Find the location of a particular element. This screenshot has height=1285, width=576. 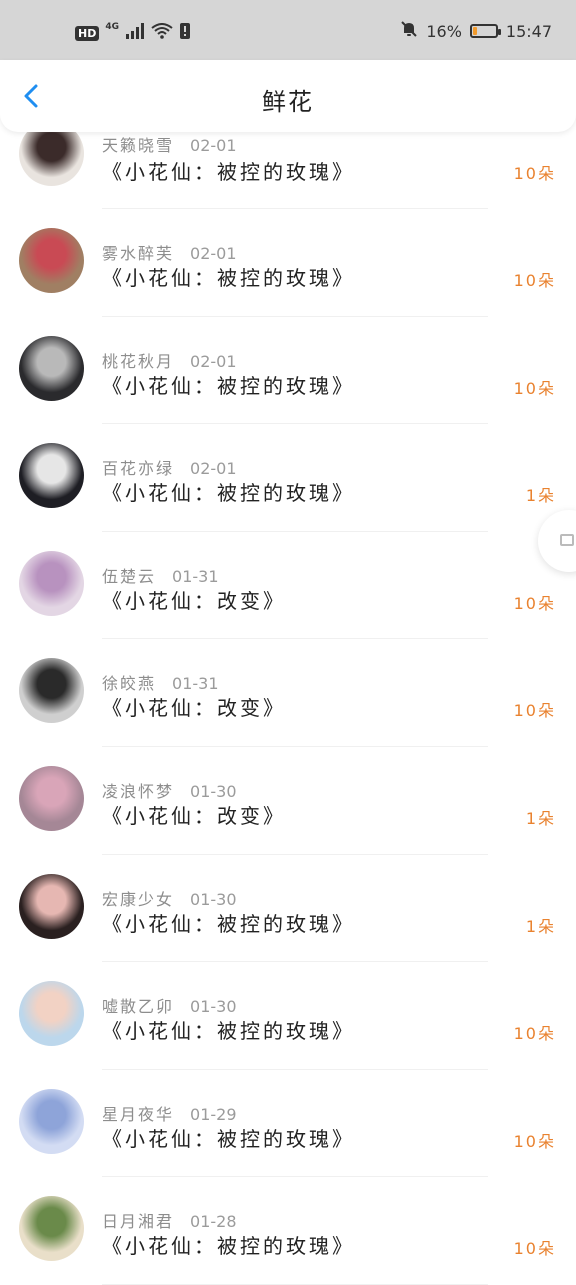

user-name: 雾水醉芙 is located at coordinates (138, 253).